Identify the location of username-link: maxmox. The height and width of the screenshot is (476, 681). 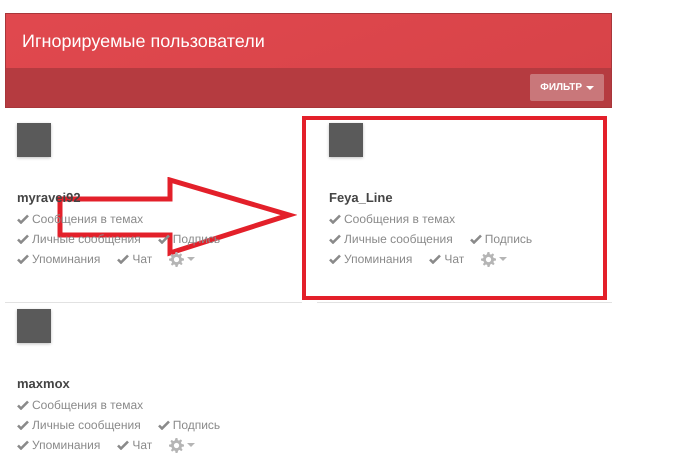
(43, 383).